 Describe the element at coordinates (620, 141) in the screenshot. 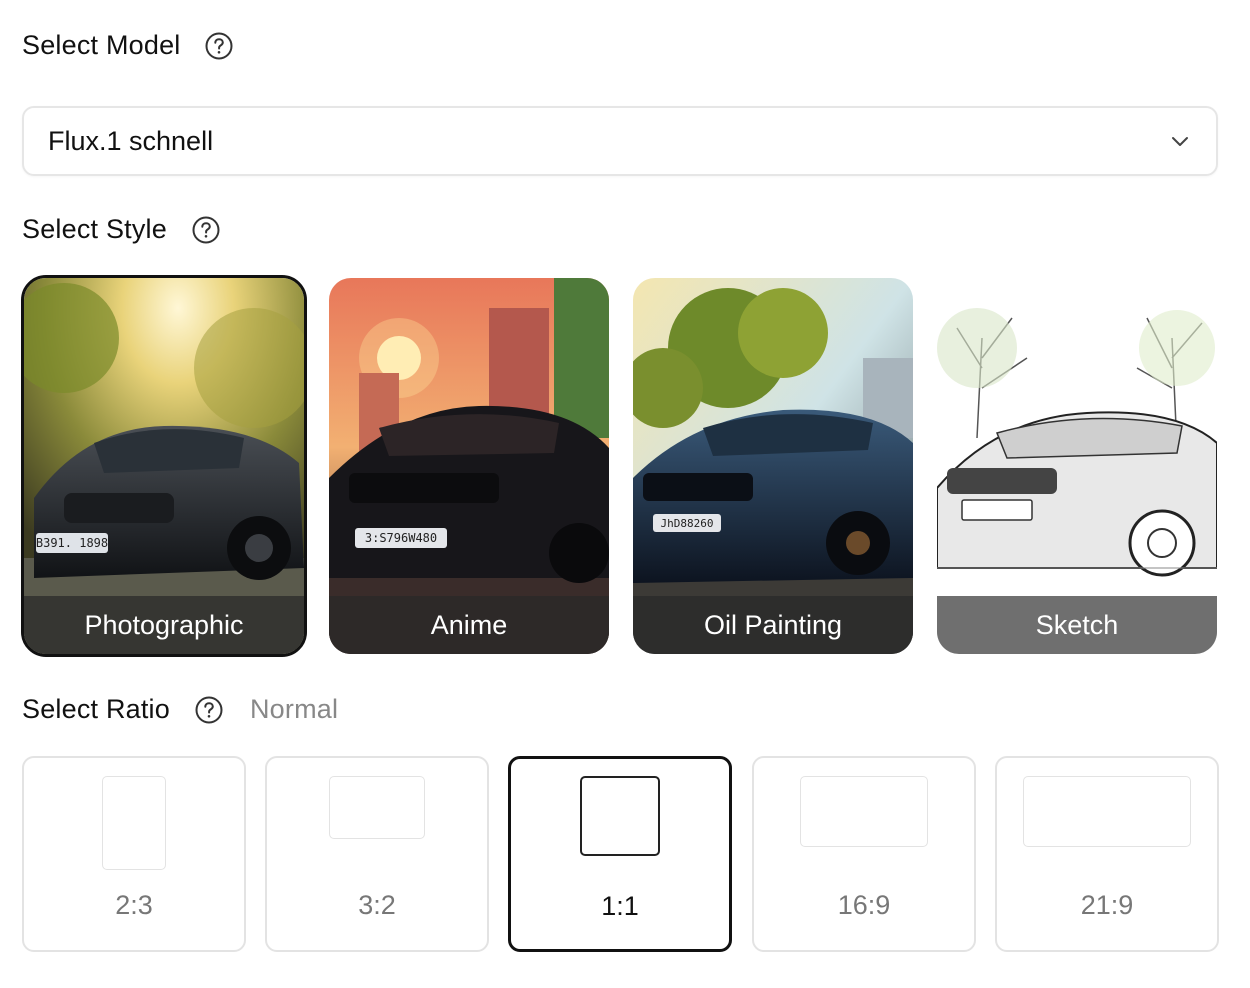

I see `model-select: Flux.1 schnell` at that location.